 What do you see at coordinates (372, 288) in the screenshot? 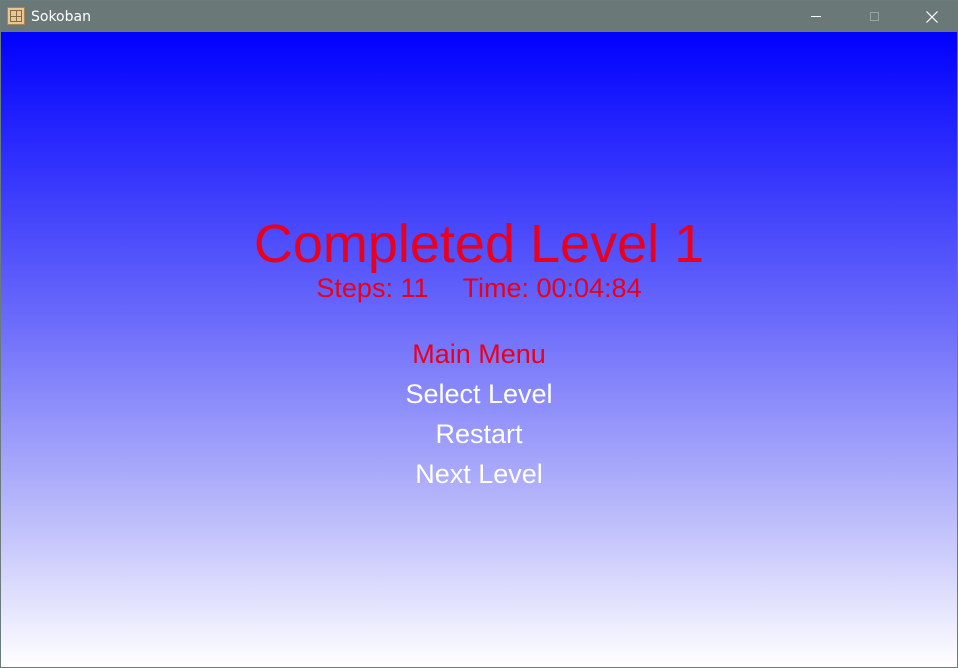
I see `steps-count: Steps: 11` at bounding box center [372, 288].